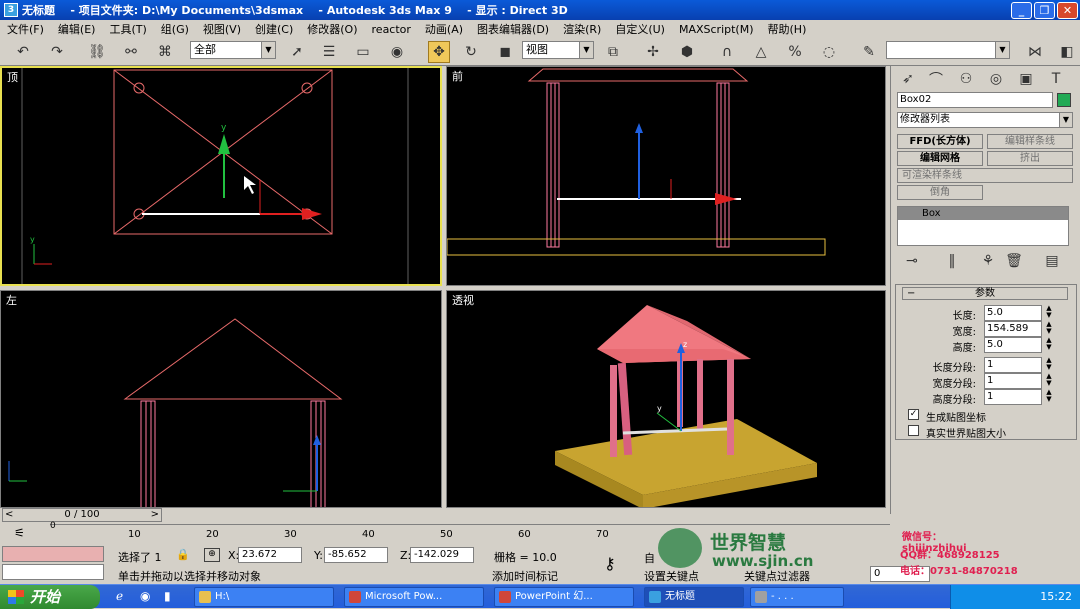 Image resolution: width=1080 pixels, height=609 pixels. What do you see at coordinates (653, 52) in the screenshot?
I see `manipulate-icon: ✢` at bounding box center [653, 52].